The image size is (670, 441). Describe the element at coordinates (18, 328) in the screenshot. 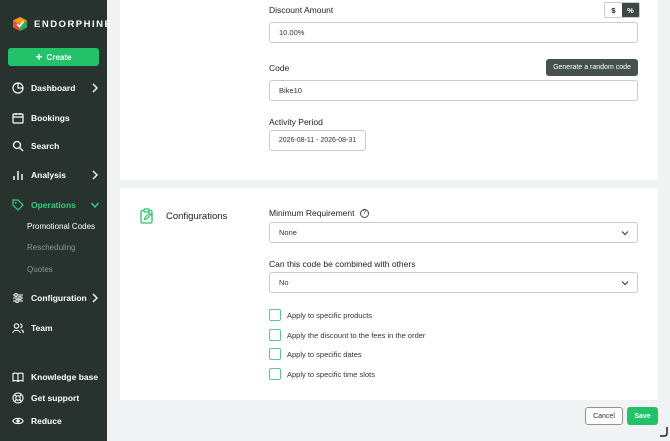

I see `users-icon` at that location.